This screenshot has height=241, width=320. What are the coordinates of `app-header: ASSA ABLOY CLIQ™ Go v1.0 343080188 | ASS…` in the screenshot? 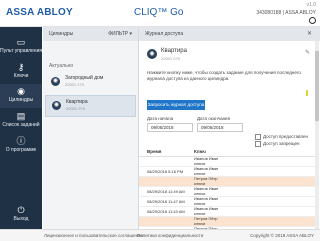 It's located at (160, 13).